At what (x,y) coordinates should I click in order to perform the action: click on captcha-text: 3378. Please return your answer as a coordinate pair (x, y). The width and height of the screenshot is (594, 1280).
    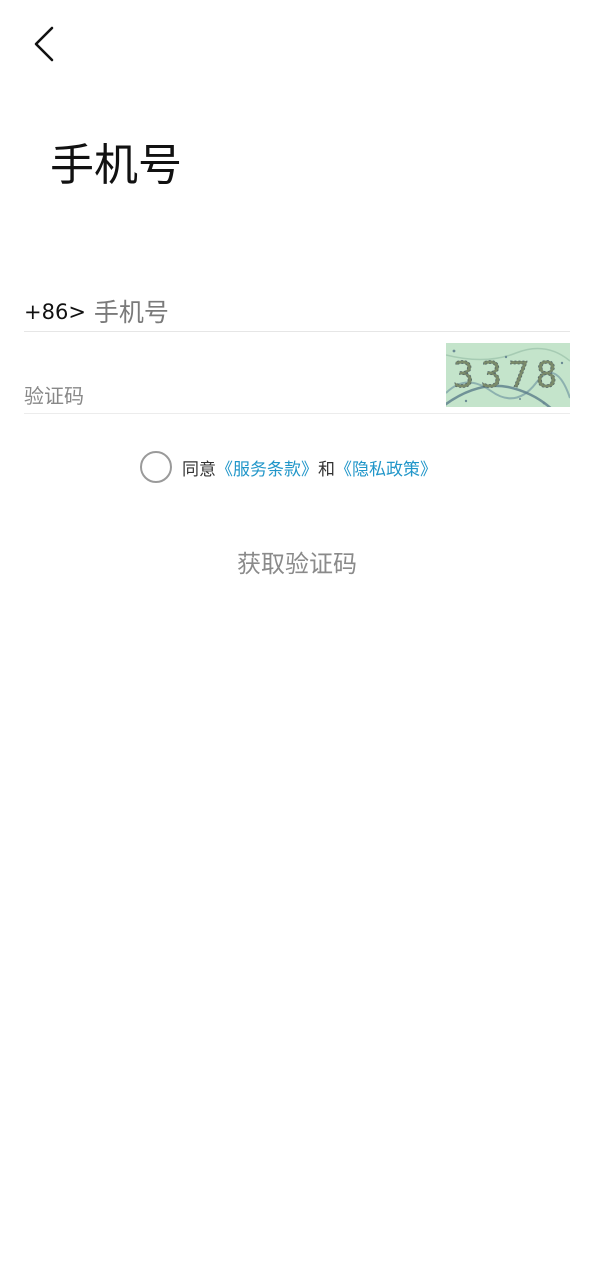
    Looking at the image, I should click on (508, 375).